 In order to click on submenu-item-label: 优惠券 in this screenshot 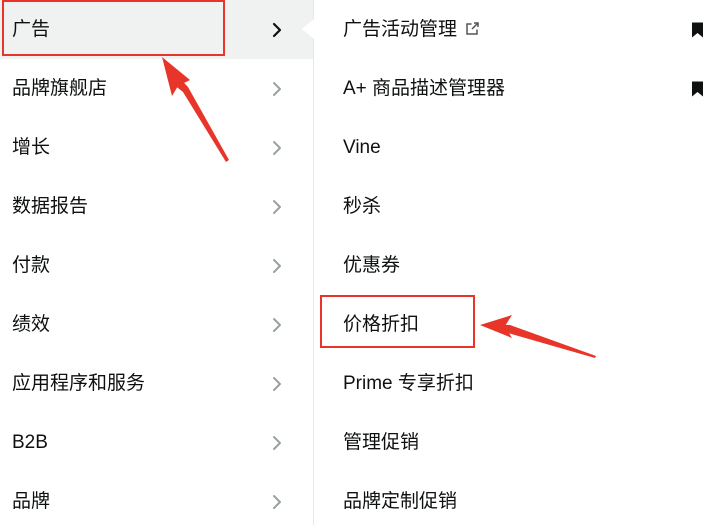, I will do `click(372, 265)`.